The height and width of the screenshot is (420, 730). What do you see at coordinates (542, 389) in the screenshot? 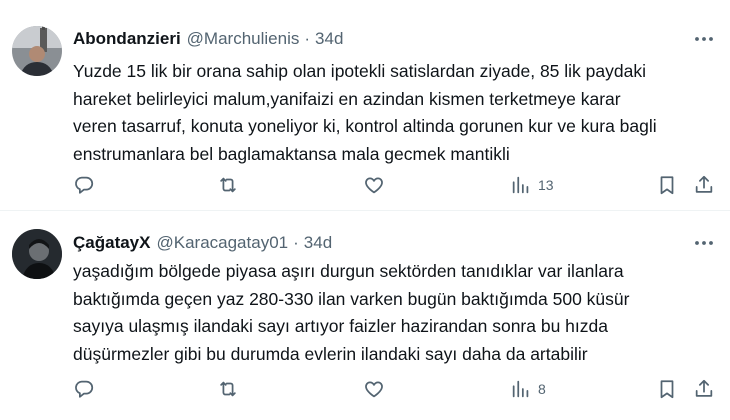
I see `views-count: 8` at bounding box center [542, 389].